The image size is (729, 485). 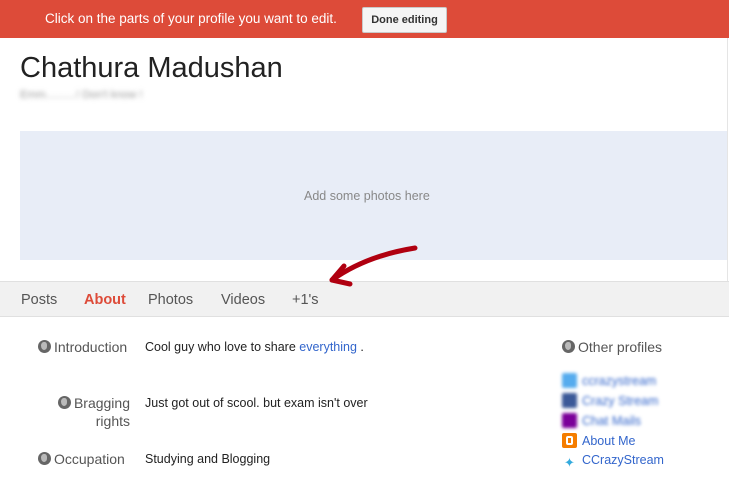 What do you see at coordinates (569, 462) in the screenshot?
I see `twitter-icon: ✦` at bounding box center [569, 462].